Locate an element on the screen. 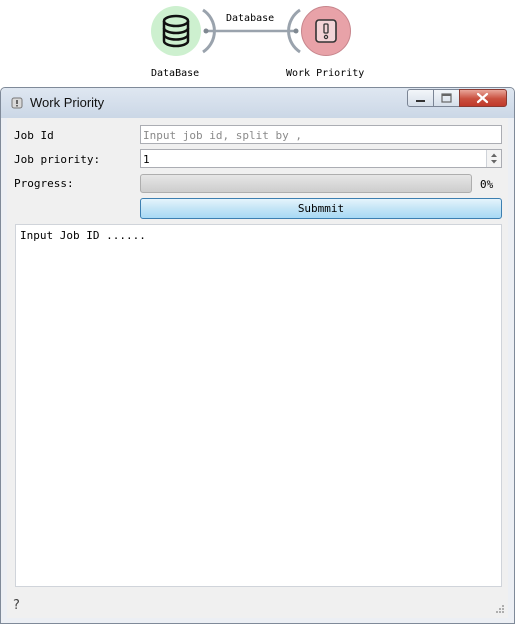 Image resolution: width=516 pixels, height=626 pixels. window-titlebar: Work Priority is located at coordinates (257, 103).